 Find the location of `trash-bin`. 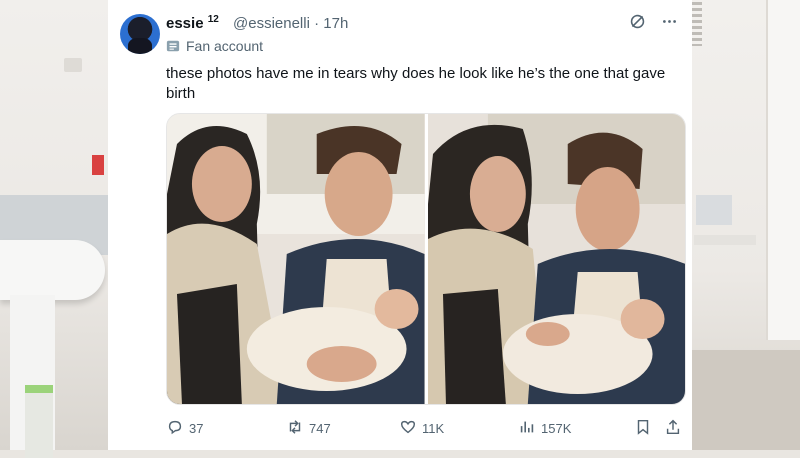

trash-bin is located at coordinates (39, 421).